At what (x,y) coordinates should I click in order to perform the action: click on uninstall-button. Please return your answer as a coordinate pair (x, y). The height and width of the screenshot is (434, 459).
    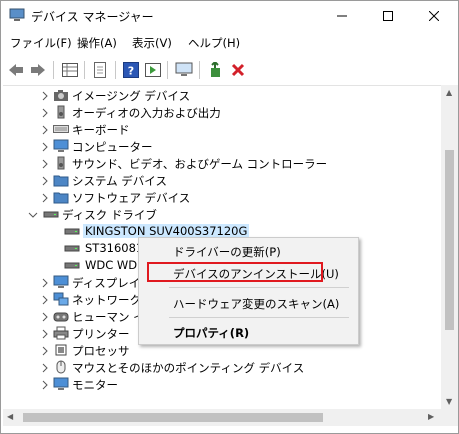
    Looking at the image, I should click on (238, 70).